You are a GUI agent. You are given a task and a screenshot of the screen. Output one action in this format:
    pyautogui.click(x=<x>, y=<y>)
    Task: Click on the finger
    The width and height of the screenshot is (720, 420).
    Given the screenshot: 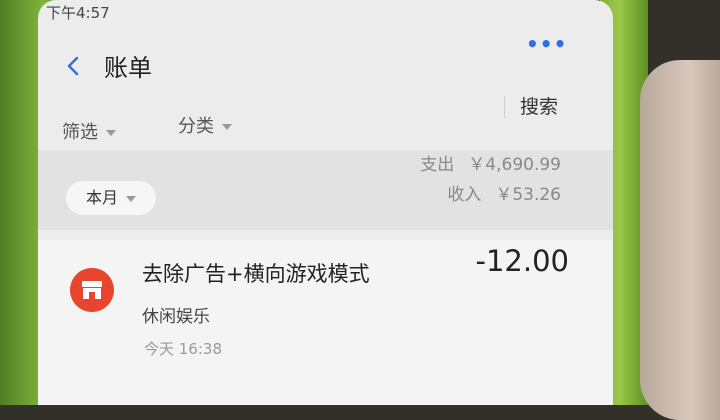 What is the action you would take?
    pyautogui.click(x=680, y=240)
    